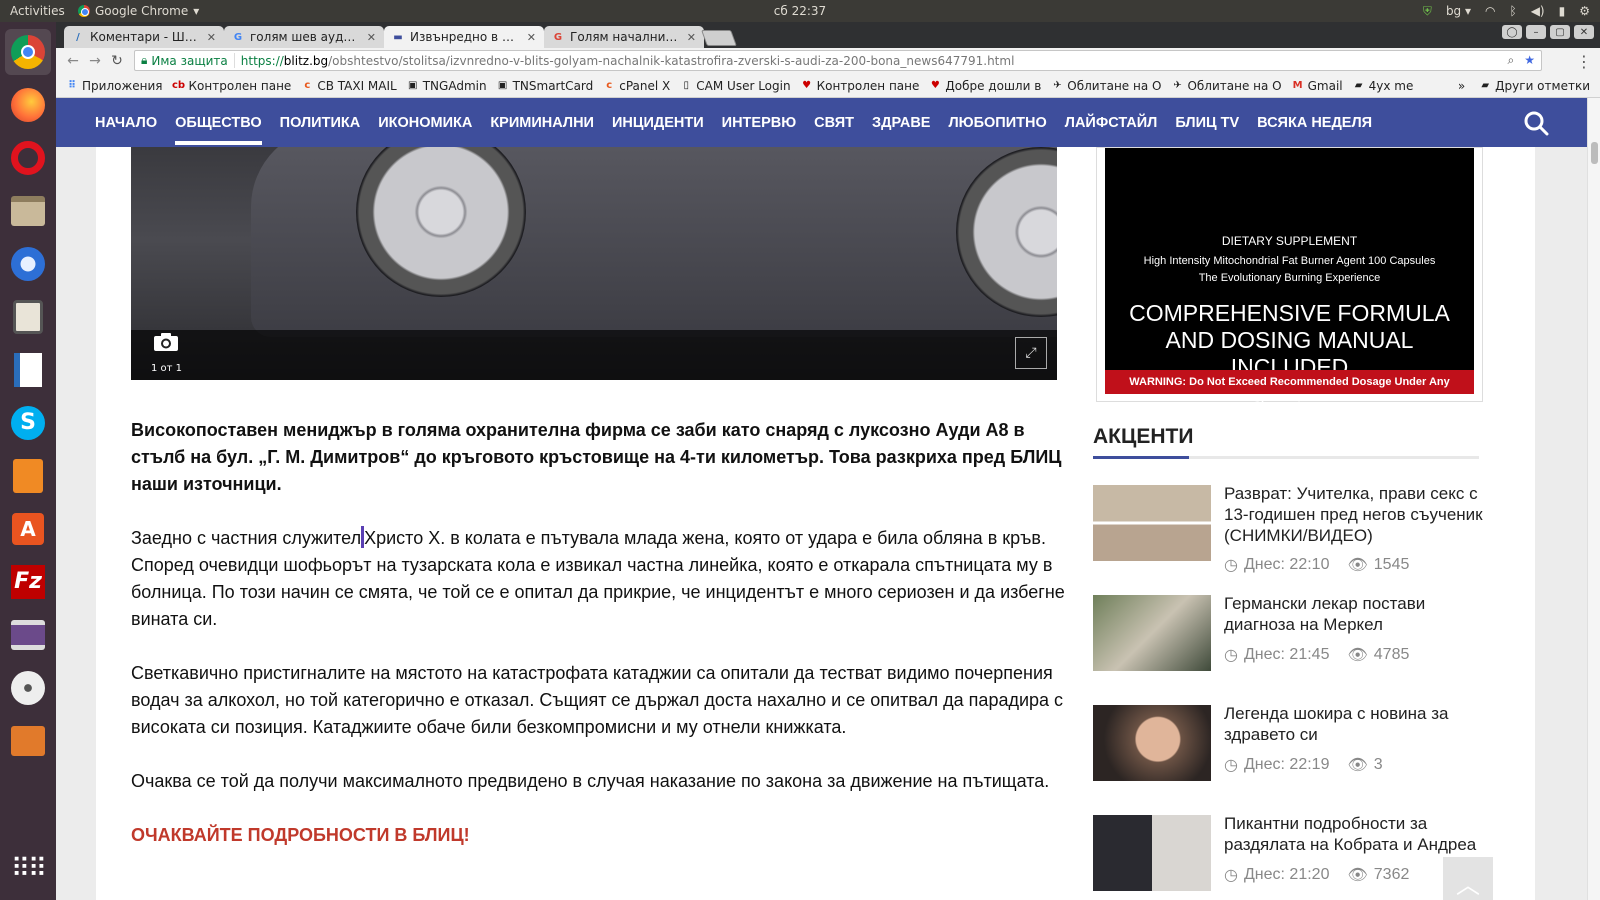 The image size is (1600, 900). Describe the element at coordinates (1207, 122) in the screenshot. I see `nav-item-blitz-tv: БЛИЦ TV` at that location.